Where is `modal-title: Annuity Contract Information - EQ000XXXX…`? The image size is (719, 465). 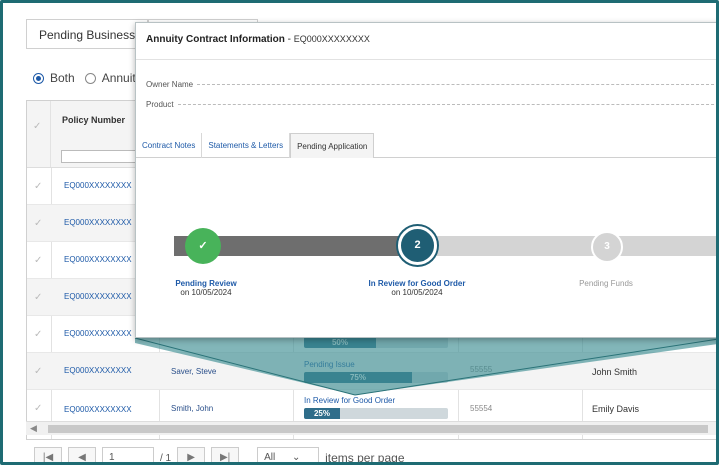 modal-title: Annuity Contract Information - EQ000XXXX… is located at coordinates (258, 39).